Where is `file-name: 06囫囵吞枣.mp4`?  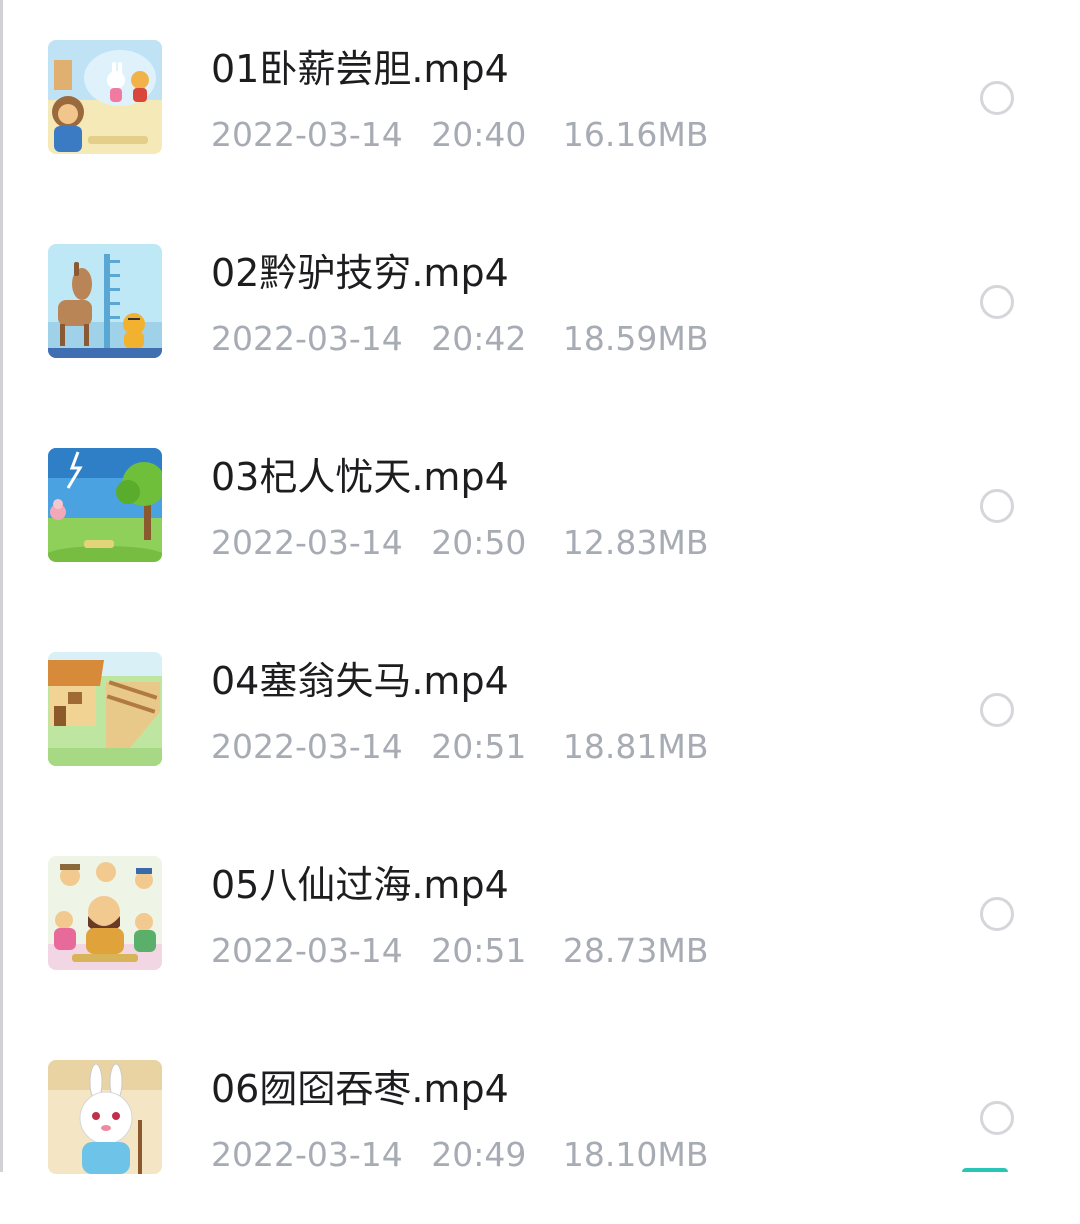
file-name: 06囫囵吞枣.mp4 is located at coordinates (360, 1089).